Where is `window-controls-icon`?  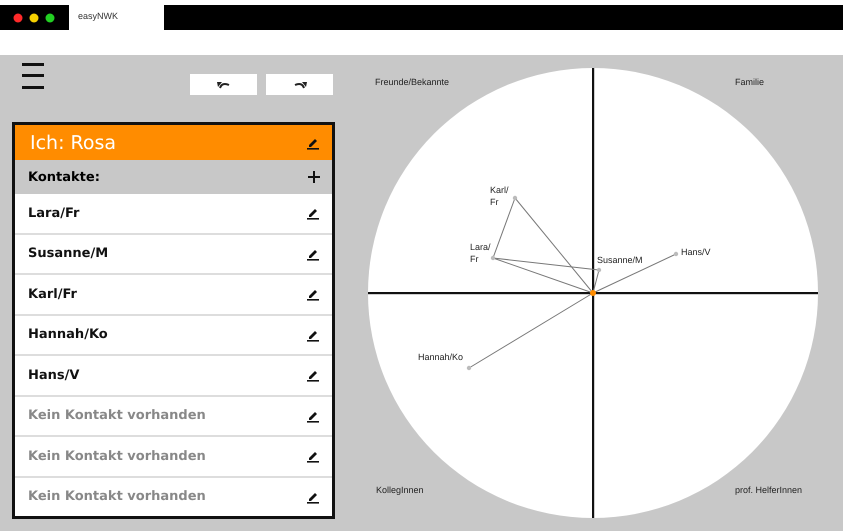
window-controls-icon is located at coordinates (34, 17).